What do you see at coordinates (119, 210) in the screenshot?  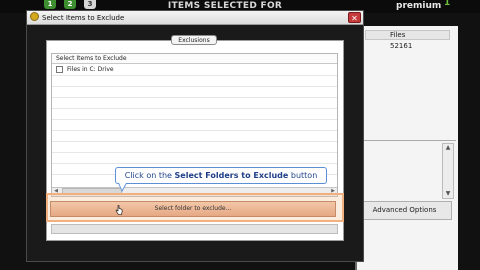 I see `mouse-cursor-icon` at bounding box center [119, 210].